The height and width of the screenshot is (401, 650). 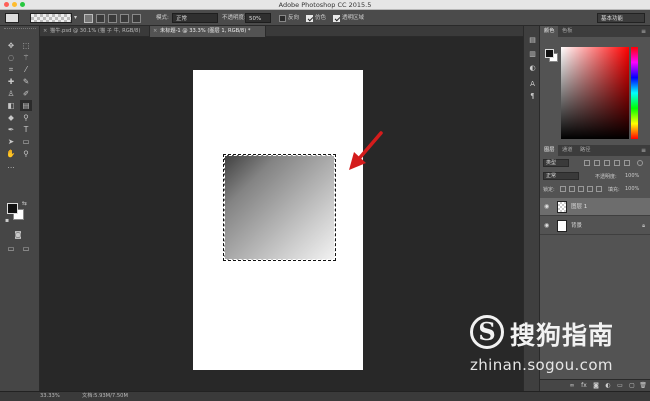 I want to click on gradient-selection, so click(x=279, y=207).